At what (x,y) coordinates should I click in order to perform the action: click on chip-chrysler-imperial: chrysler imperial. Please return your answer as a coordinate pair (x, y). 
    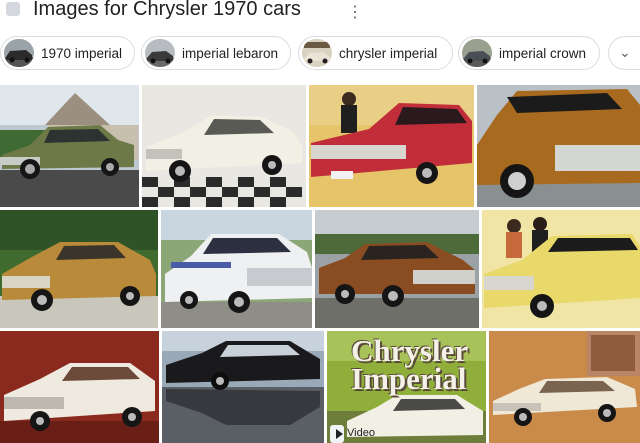
    Looking at the image, I should click on (375, 53).